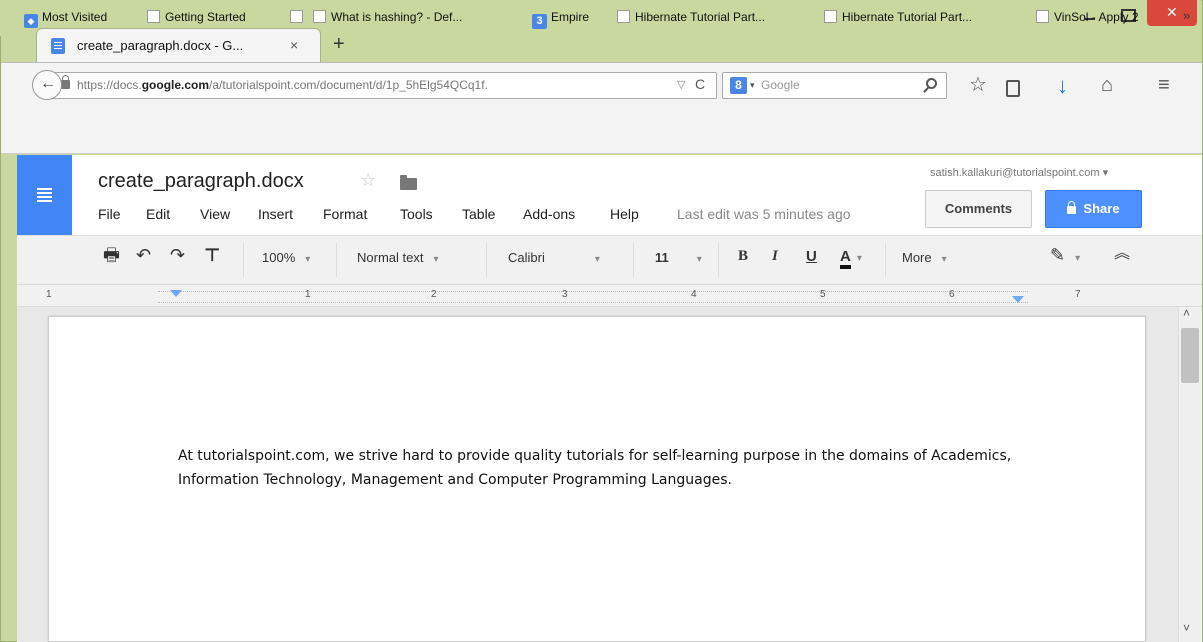 The width and height of the screenshot is (1203, 642). Describe the element at coordinates (1107, 85) in the screenshot. I see `home-icon: ⌂` at that location.